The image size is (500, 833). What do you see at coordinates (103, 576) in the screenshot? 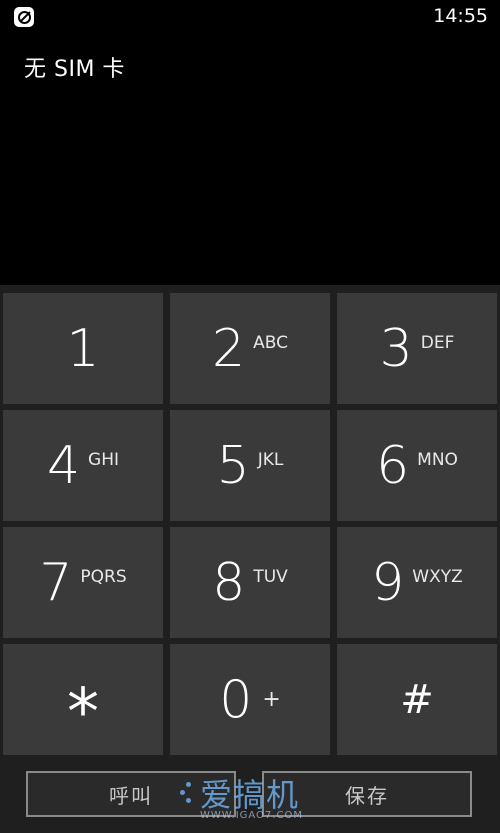
I see `key-letters: PQRS` at bounding box center [103, 576].